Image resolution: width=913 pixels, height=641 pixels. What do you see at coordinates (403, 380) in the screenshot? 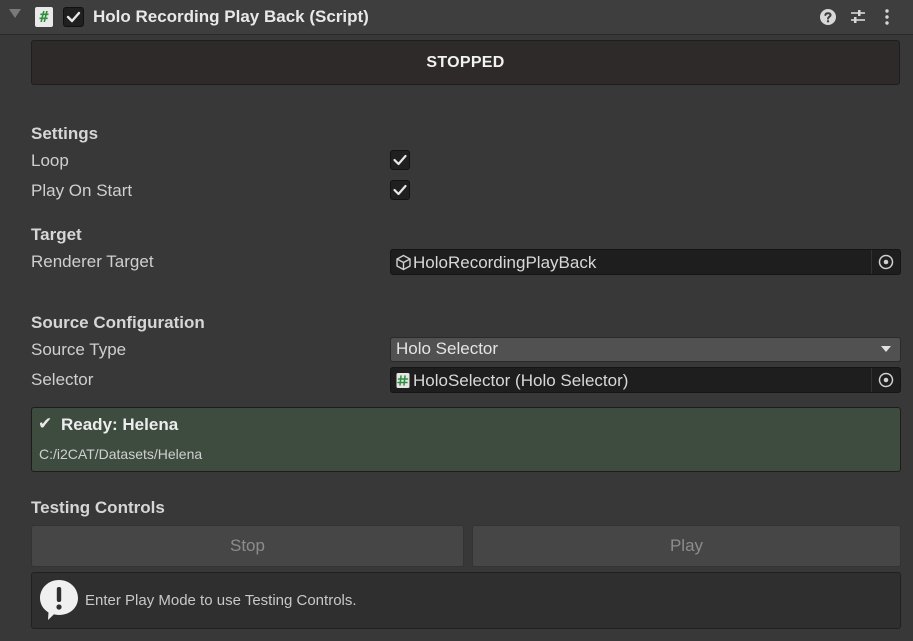
I see `script-icon` at bounding box center [403, 380].